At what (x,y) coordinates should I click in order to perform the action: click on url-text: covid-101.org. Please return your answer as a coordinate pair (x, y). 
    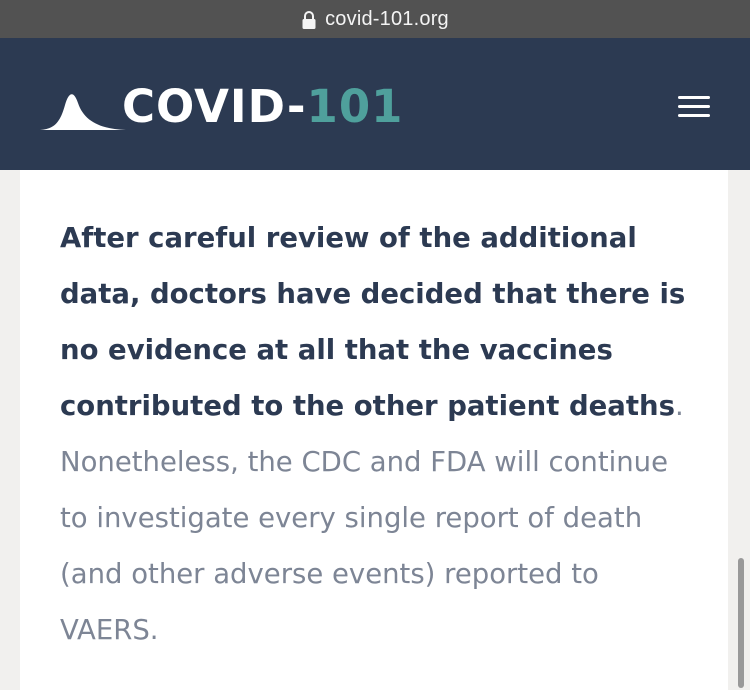
    Looking at the image, I should click on (387, 18).